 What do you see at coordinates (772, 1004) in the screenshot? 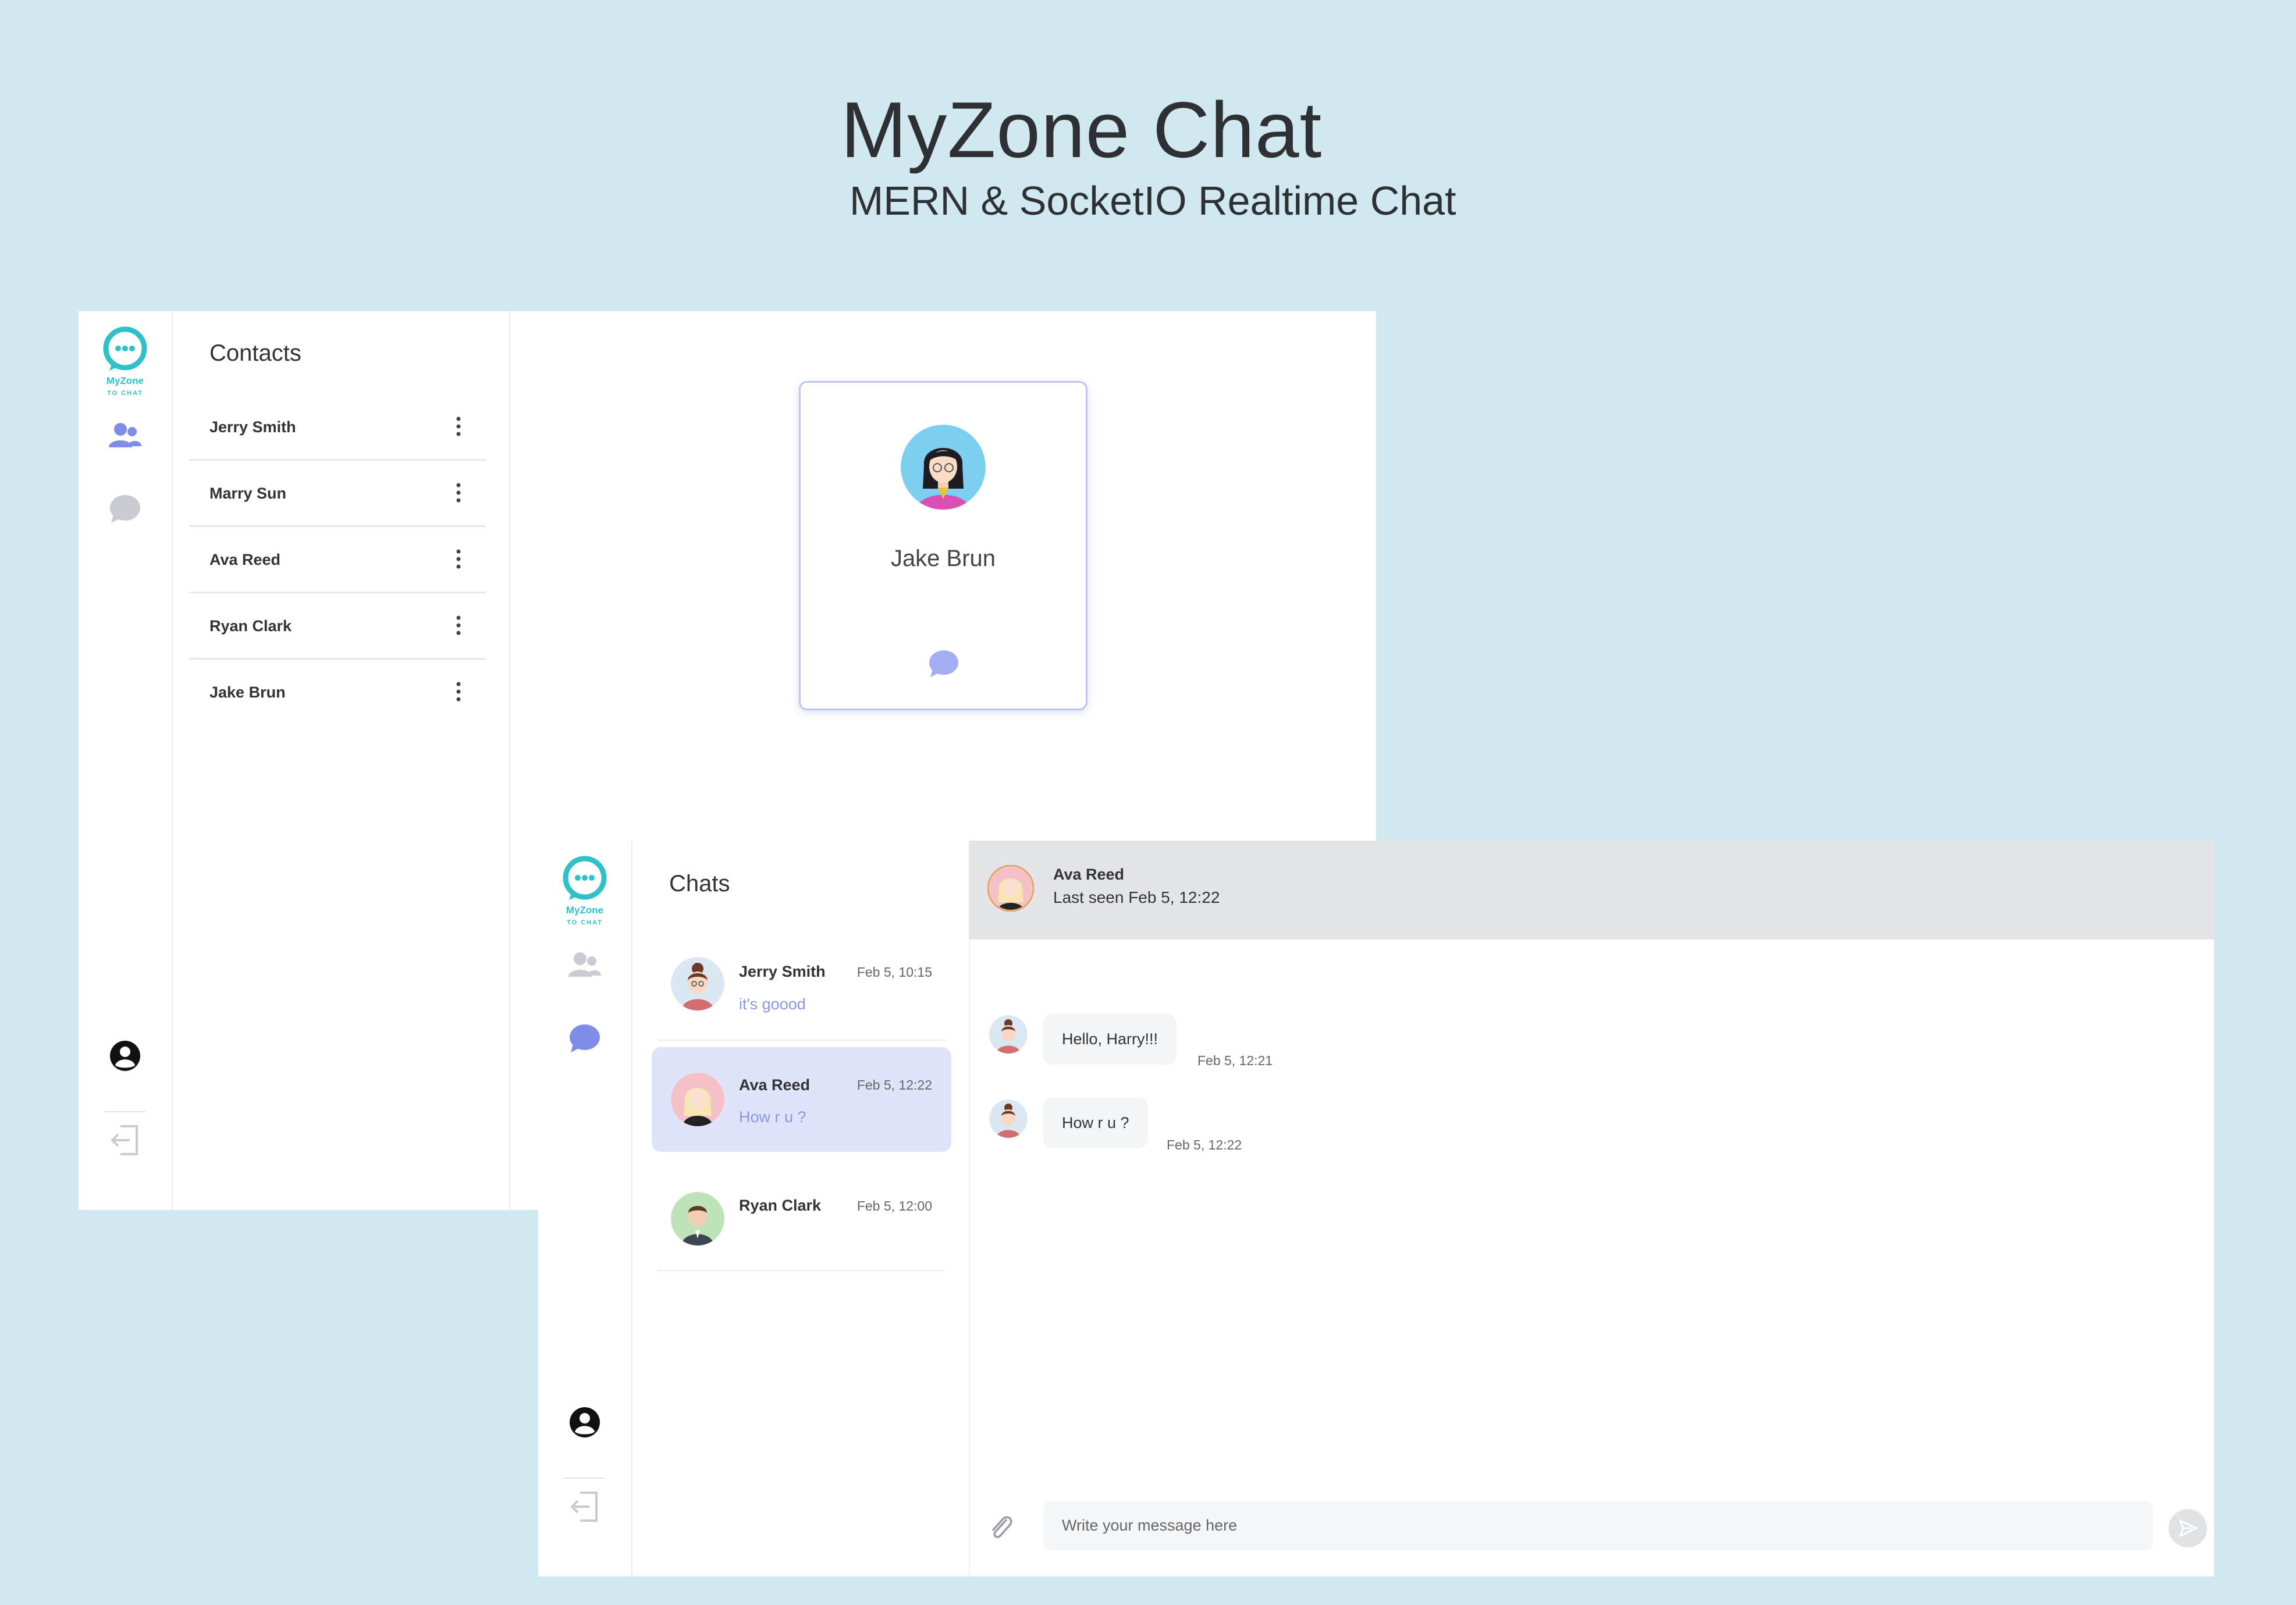
I see `chat-preview: it's goood` at bounding box center [772, 1004].